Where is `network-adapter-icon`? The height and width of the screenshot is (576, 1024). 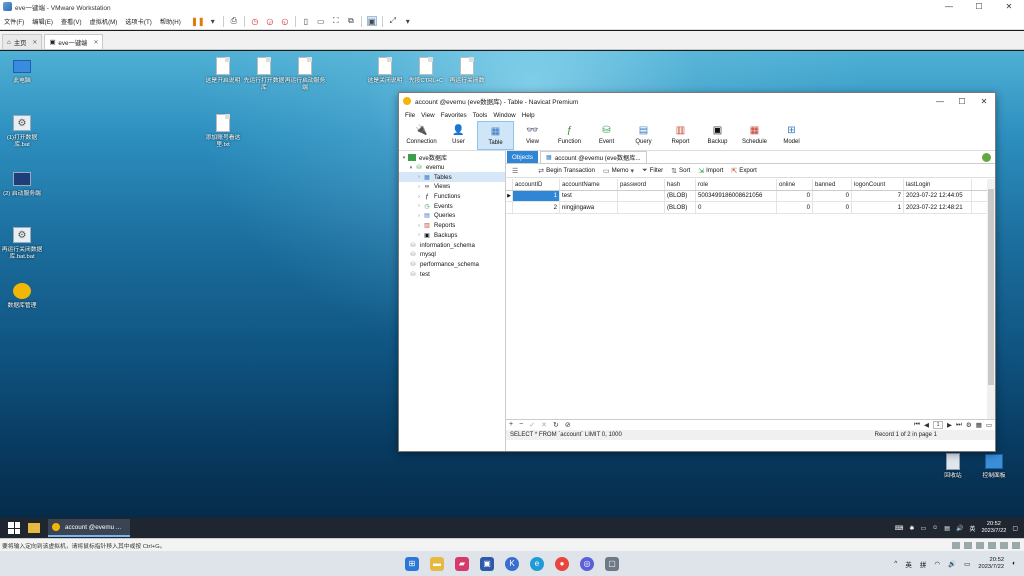
network-adapter-icon is located at coordinates (980, 545).